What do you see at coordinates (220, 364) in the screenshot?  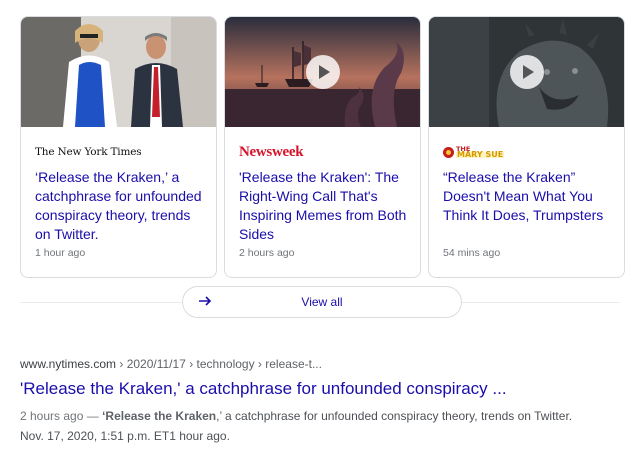 I see `breadcrumb-segment: › technology` at bounding box center [220, 364].